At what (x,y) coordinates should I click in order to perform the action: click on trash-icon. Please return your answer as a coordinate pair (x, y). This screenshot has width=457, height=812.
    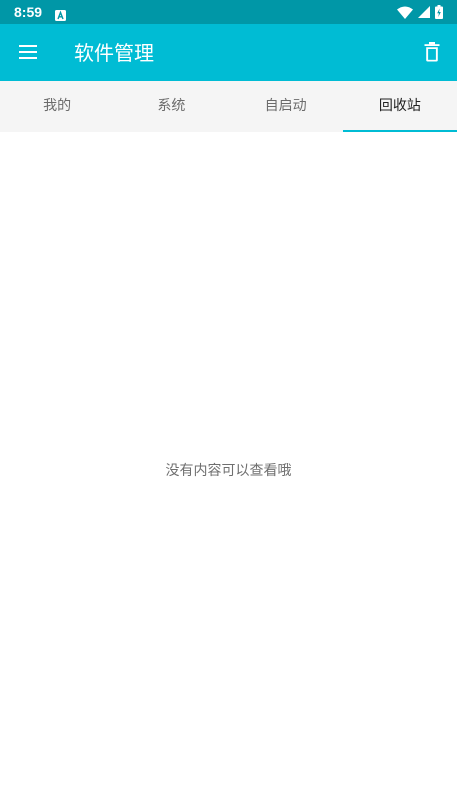
    Looking at the image, I should click on (432, 52).